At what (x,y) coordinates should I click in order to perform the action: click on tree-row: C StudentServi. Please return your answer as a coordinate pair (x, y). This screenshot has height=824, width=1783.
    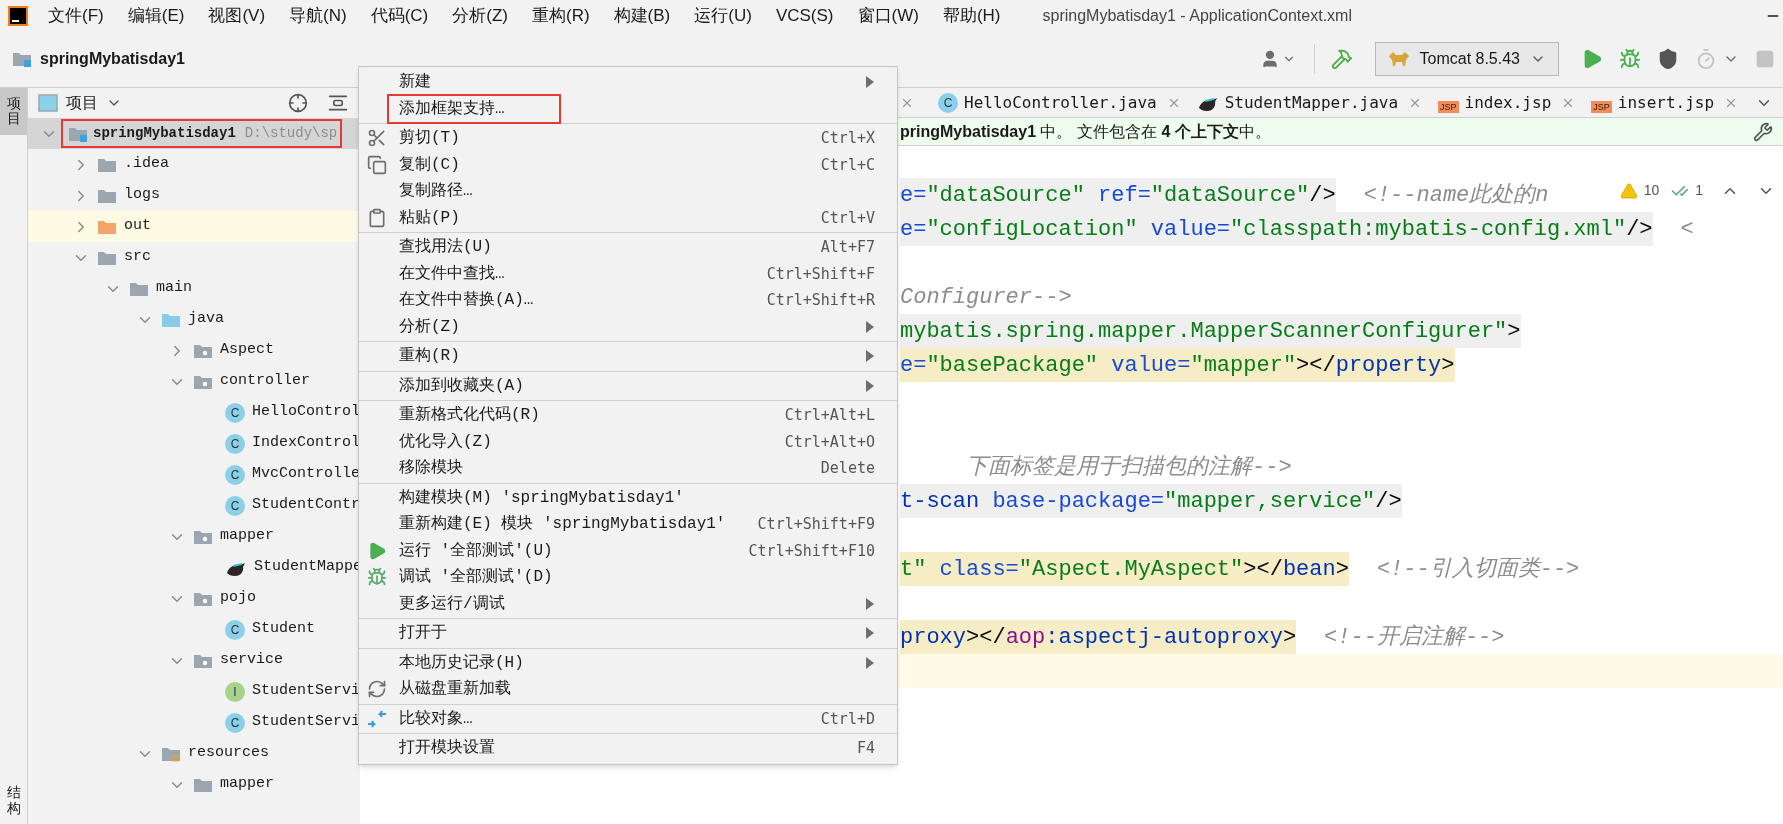
    Looking at the image, I should click on (194, 722).